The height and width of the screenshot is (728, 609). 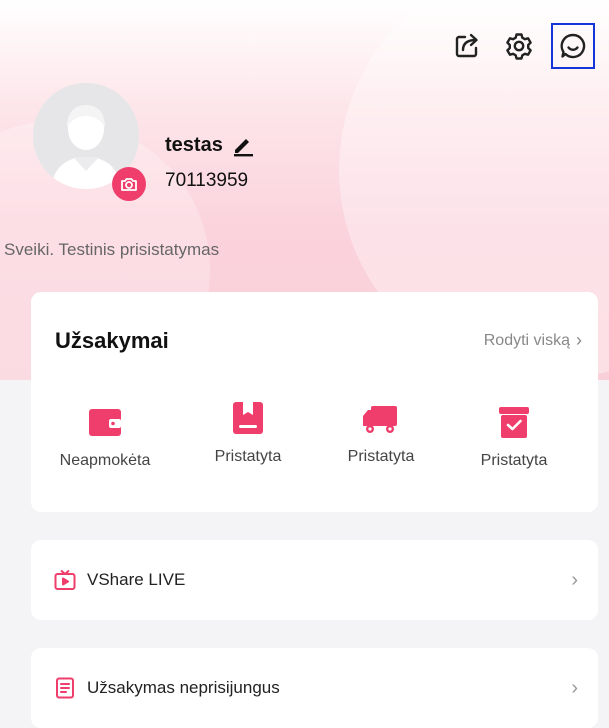 I want to click on menu-item-guest-order: Užsakymas neprisijungus ›, so click(x=314, y=688).